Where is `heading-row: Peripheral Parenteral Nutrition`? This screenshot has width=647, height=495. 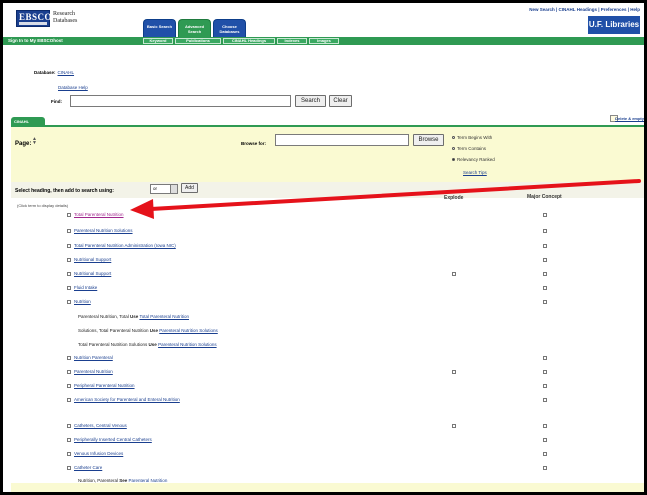
heading-row: Peripheral Parenteral Nutrition is located at coordinates (101, 385).